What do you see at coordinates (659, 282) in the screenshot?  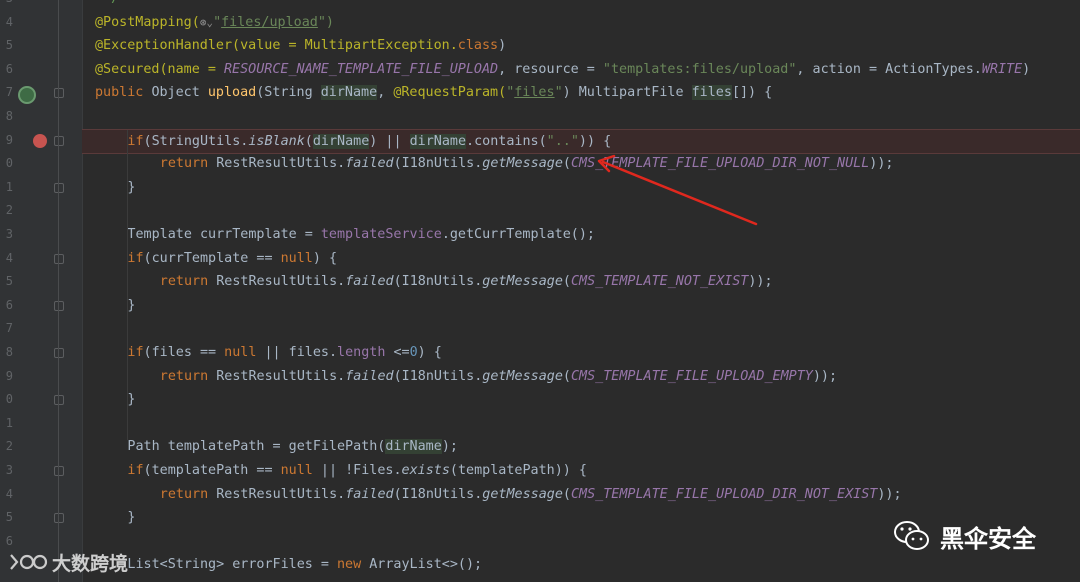 I see `code-token: CMS_TEMPLATE_NOT_EXIST` at bounding box center [659, 282].